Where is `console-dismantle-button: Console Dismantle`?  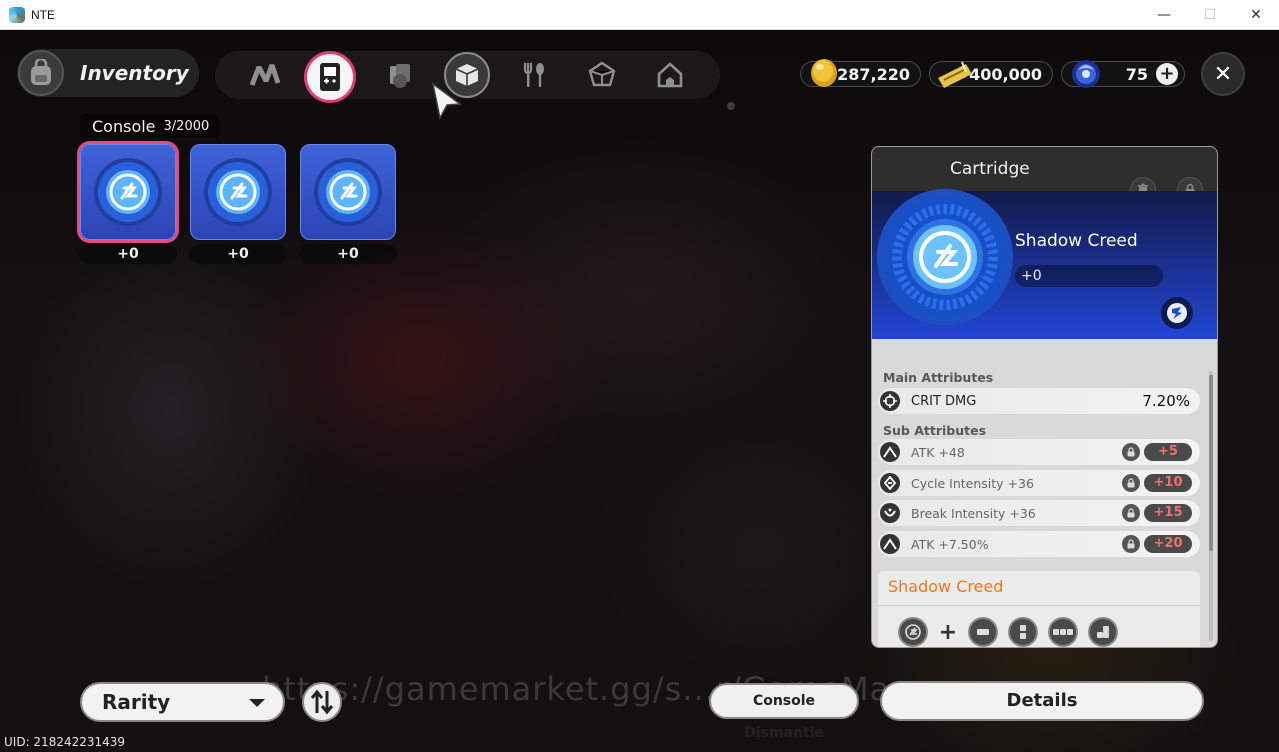
console-dismantle-button: Console Dismantle is located at coordinates (784, 712).